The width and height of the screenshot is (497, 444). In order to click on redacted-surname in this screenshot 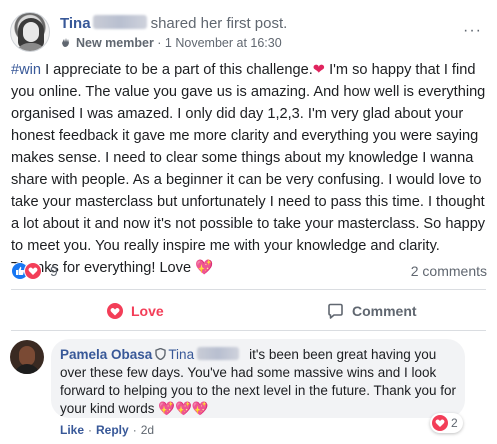, I will do `click(119, 22)`.